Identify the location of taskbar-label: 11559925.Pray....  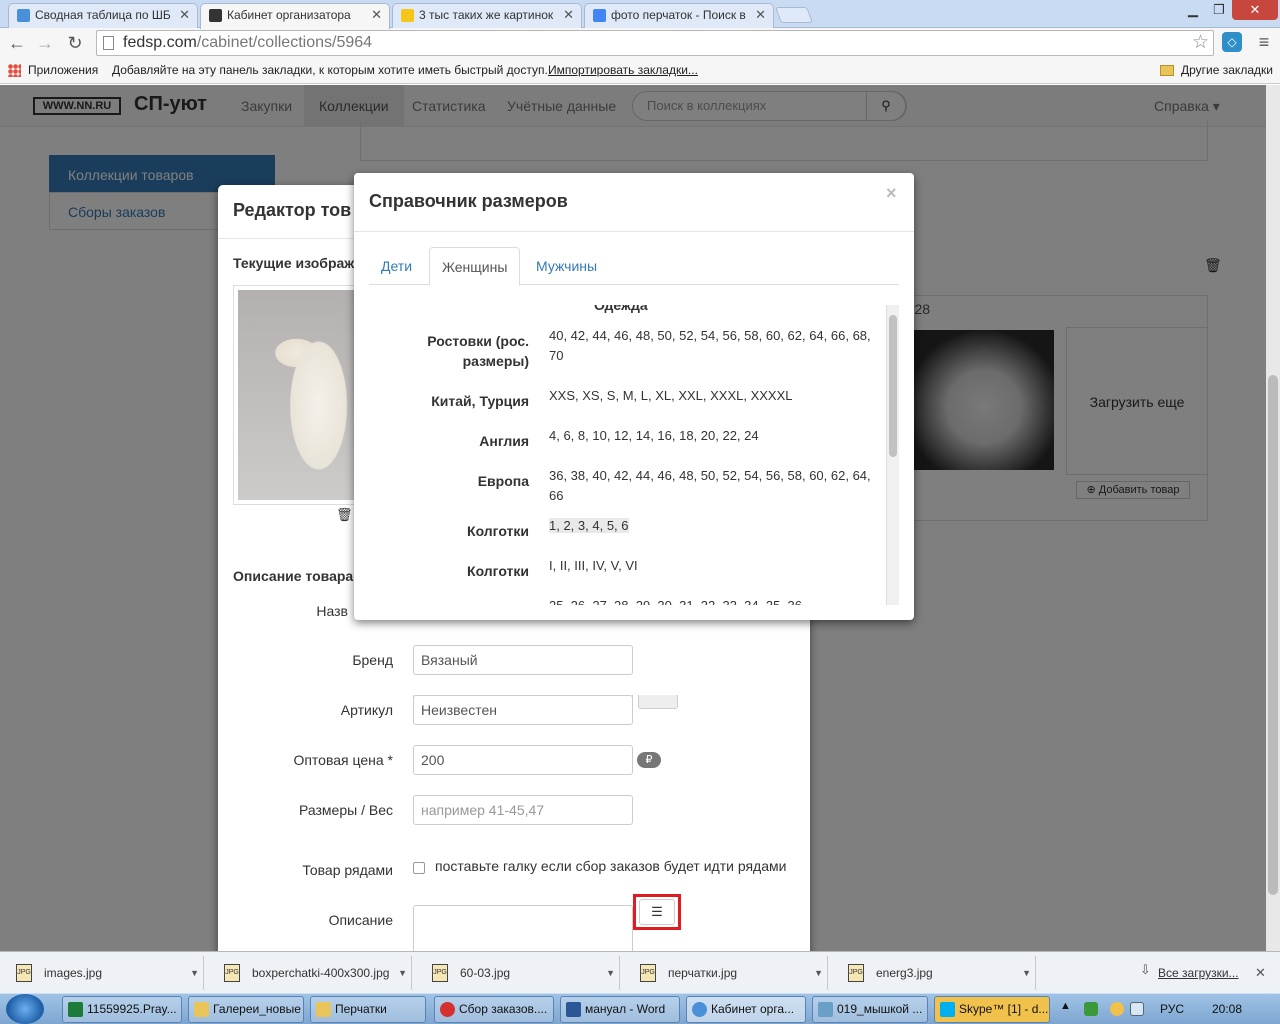
(132, 1009).